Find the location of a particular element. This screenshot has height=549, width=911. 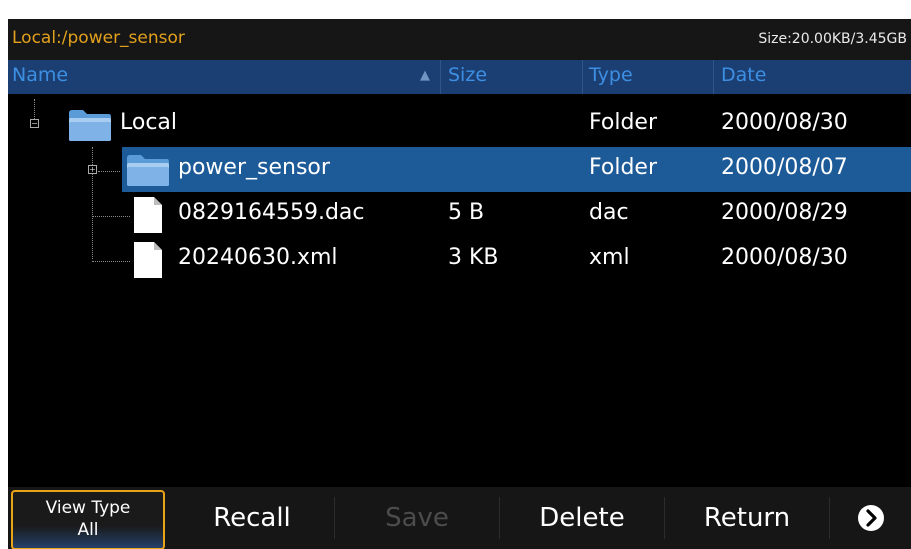

table-row: + power_sensor Folder 2000/08/07 is located at coordinates (459, 169).